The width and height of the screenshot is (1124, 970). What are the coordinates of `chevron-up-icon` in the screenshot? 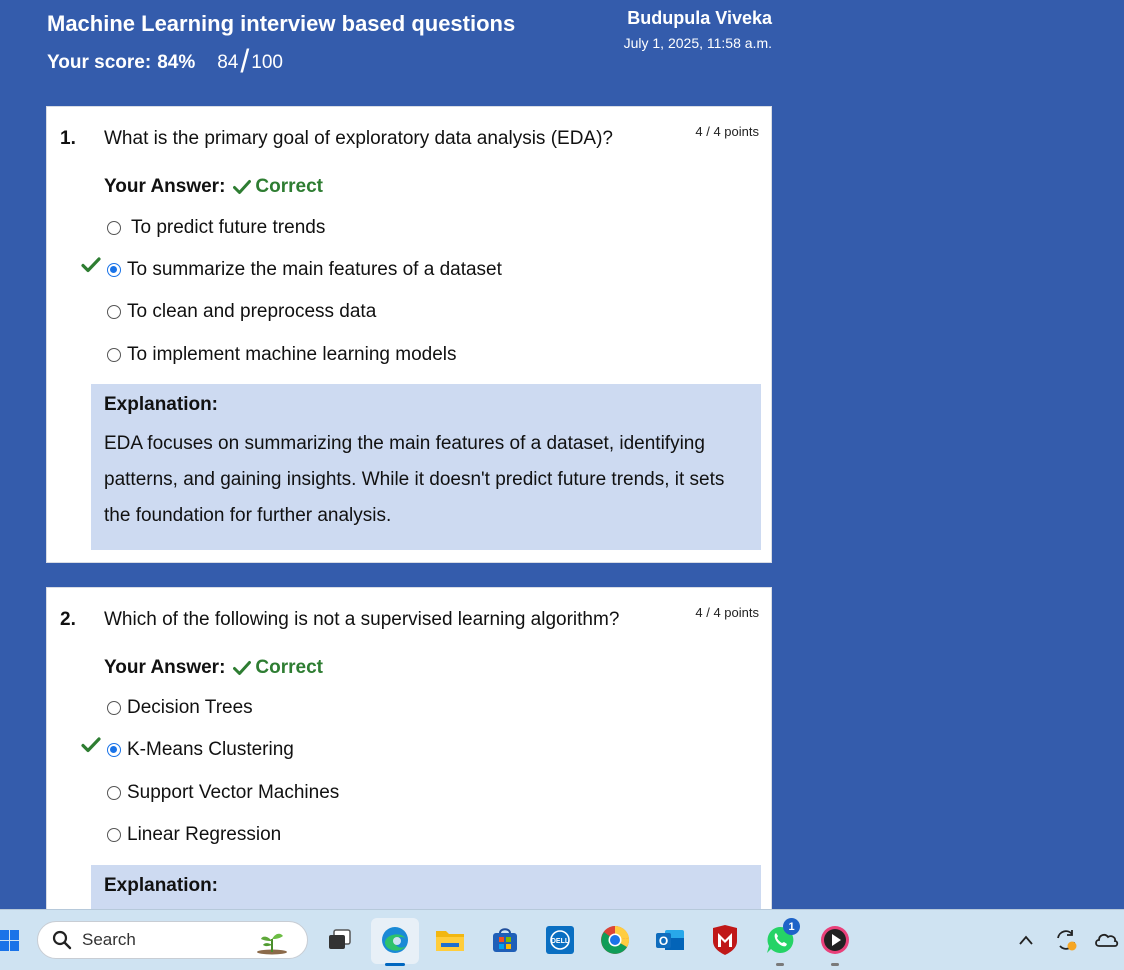 It's located at (1026, 940).